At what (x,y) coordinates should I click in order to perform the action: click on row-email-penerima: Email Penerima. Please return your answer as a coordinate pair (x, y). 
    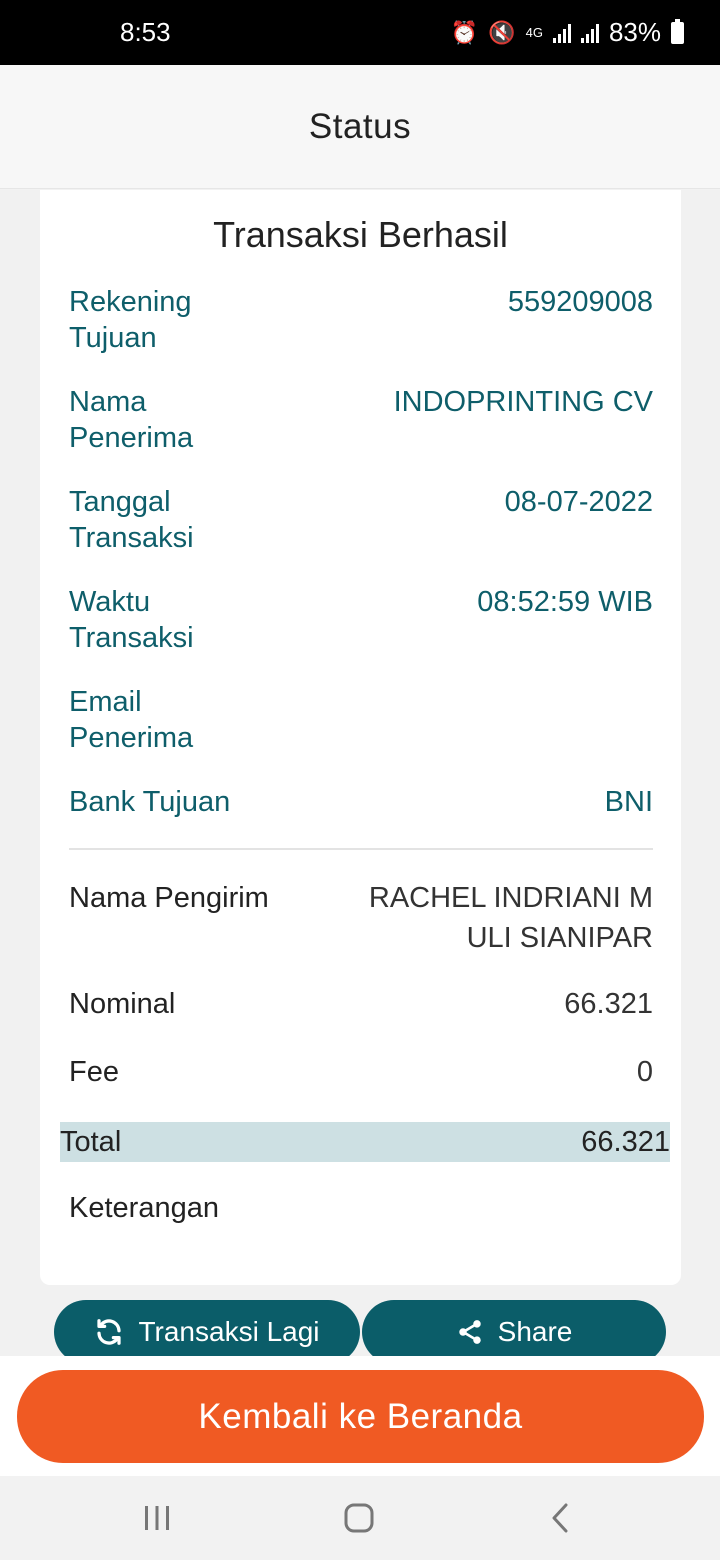
    Looking at the image, I should click on (361, 720).